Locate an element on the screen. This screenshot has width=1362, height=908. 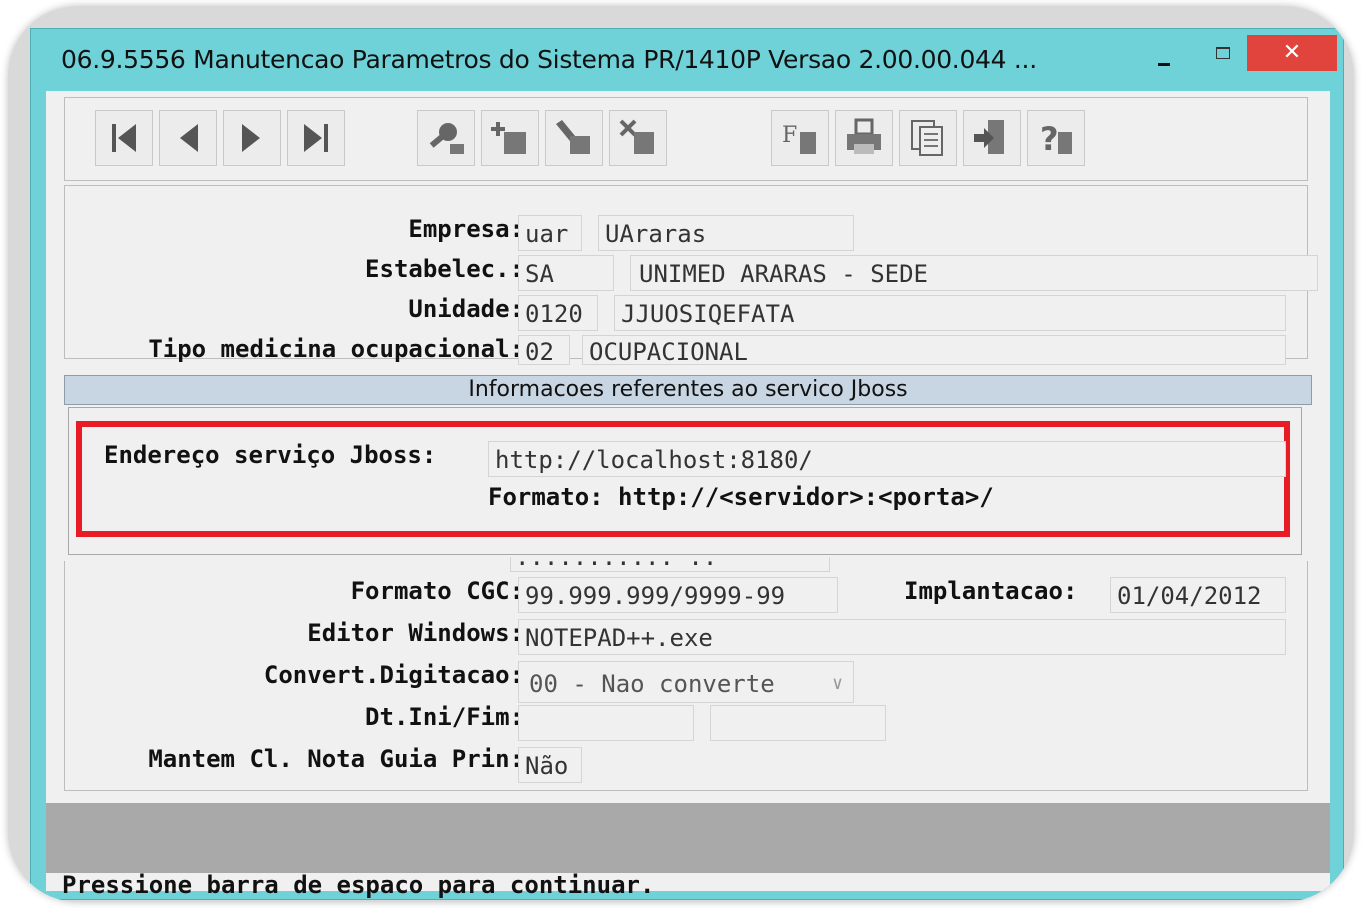
exit-icon is located at coordinates (989, 137).